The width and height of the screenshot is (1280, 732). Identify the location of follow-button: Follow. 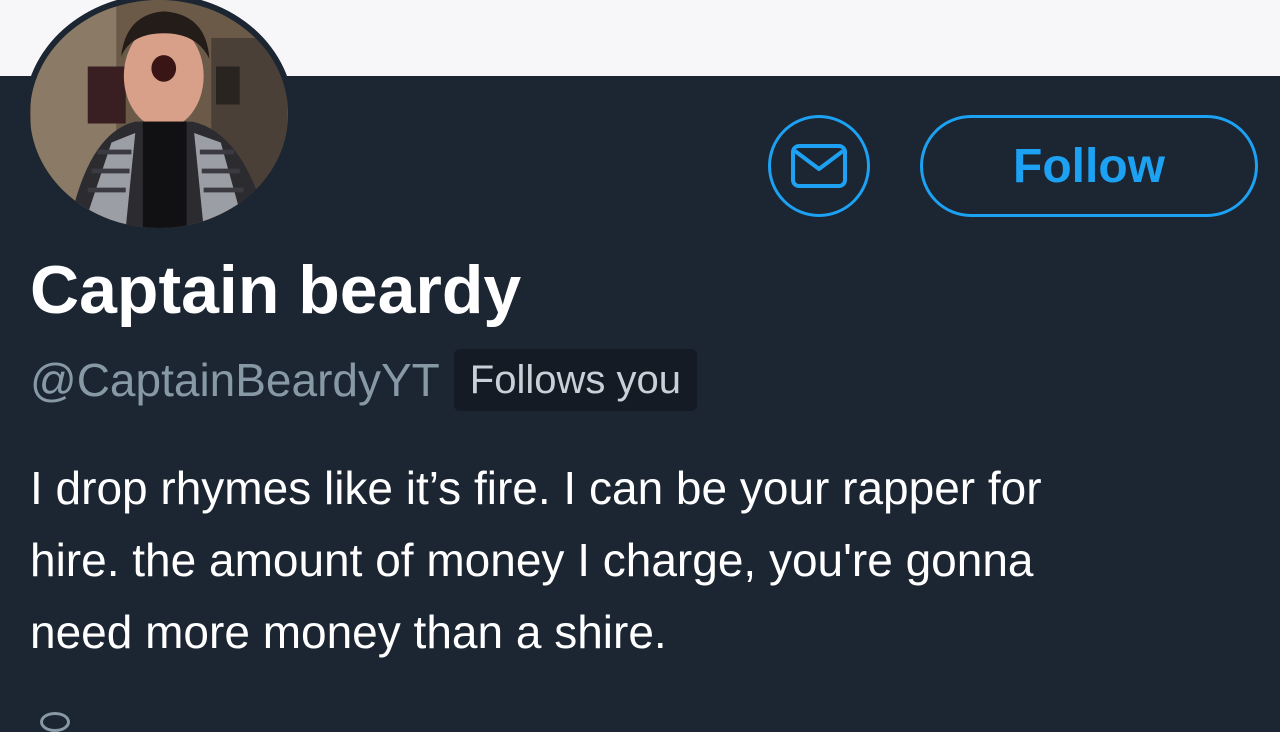
(1089, 166).